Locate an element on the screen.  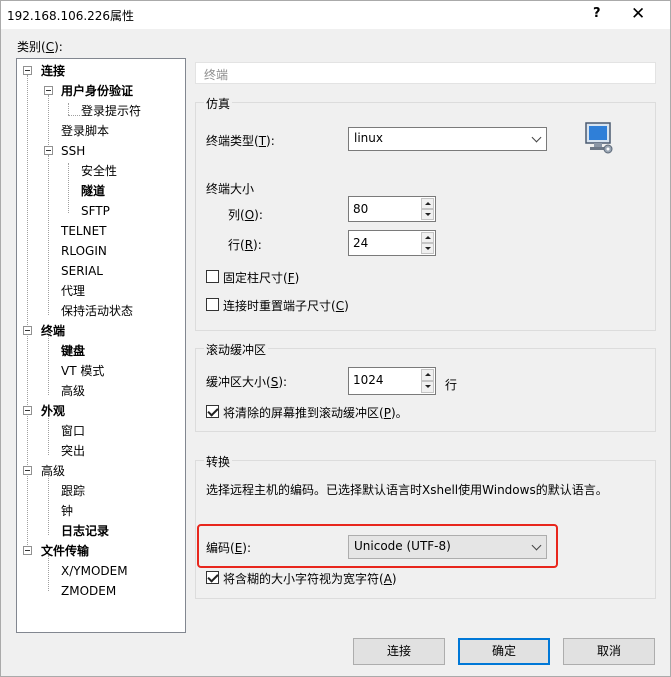
terminal-size-label: 终端大小 is located at coordinates (230, 189).